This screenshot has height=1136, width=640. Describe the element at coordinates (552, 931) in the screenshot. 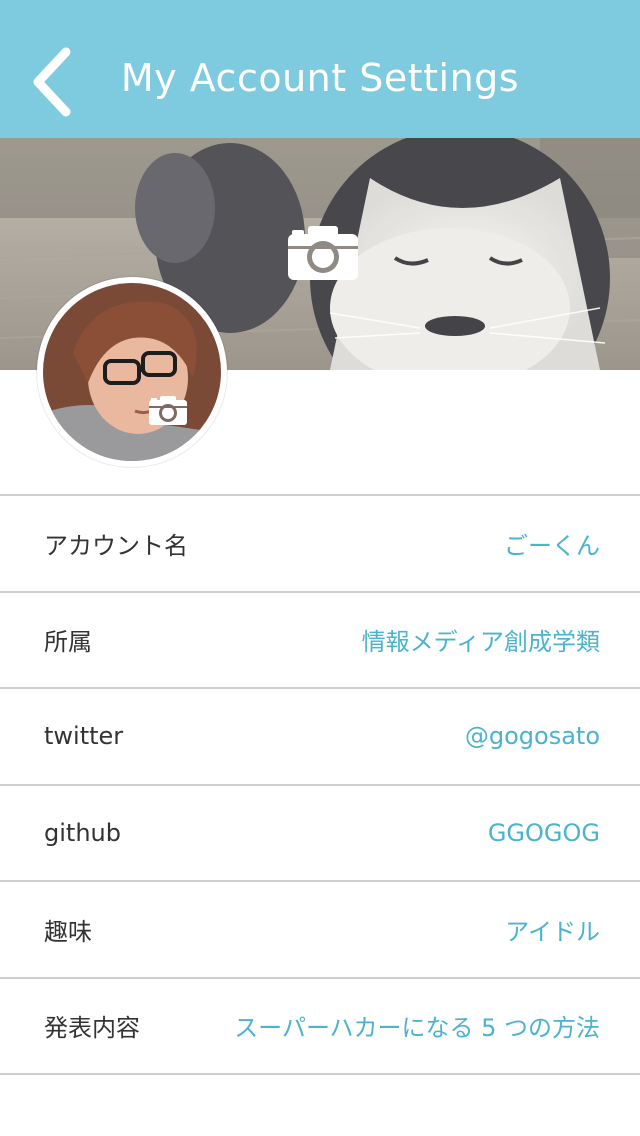

I see `setting-value: アイドル` at that location.